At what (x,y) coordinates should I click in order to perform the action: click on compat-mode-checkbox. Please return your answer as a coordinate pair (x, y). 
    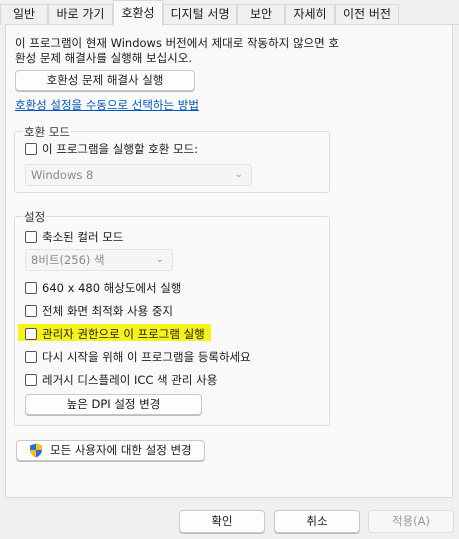
    Looking at the image, I should click on (31, 149).